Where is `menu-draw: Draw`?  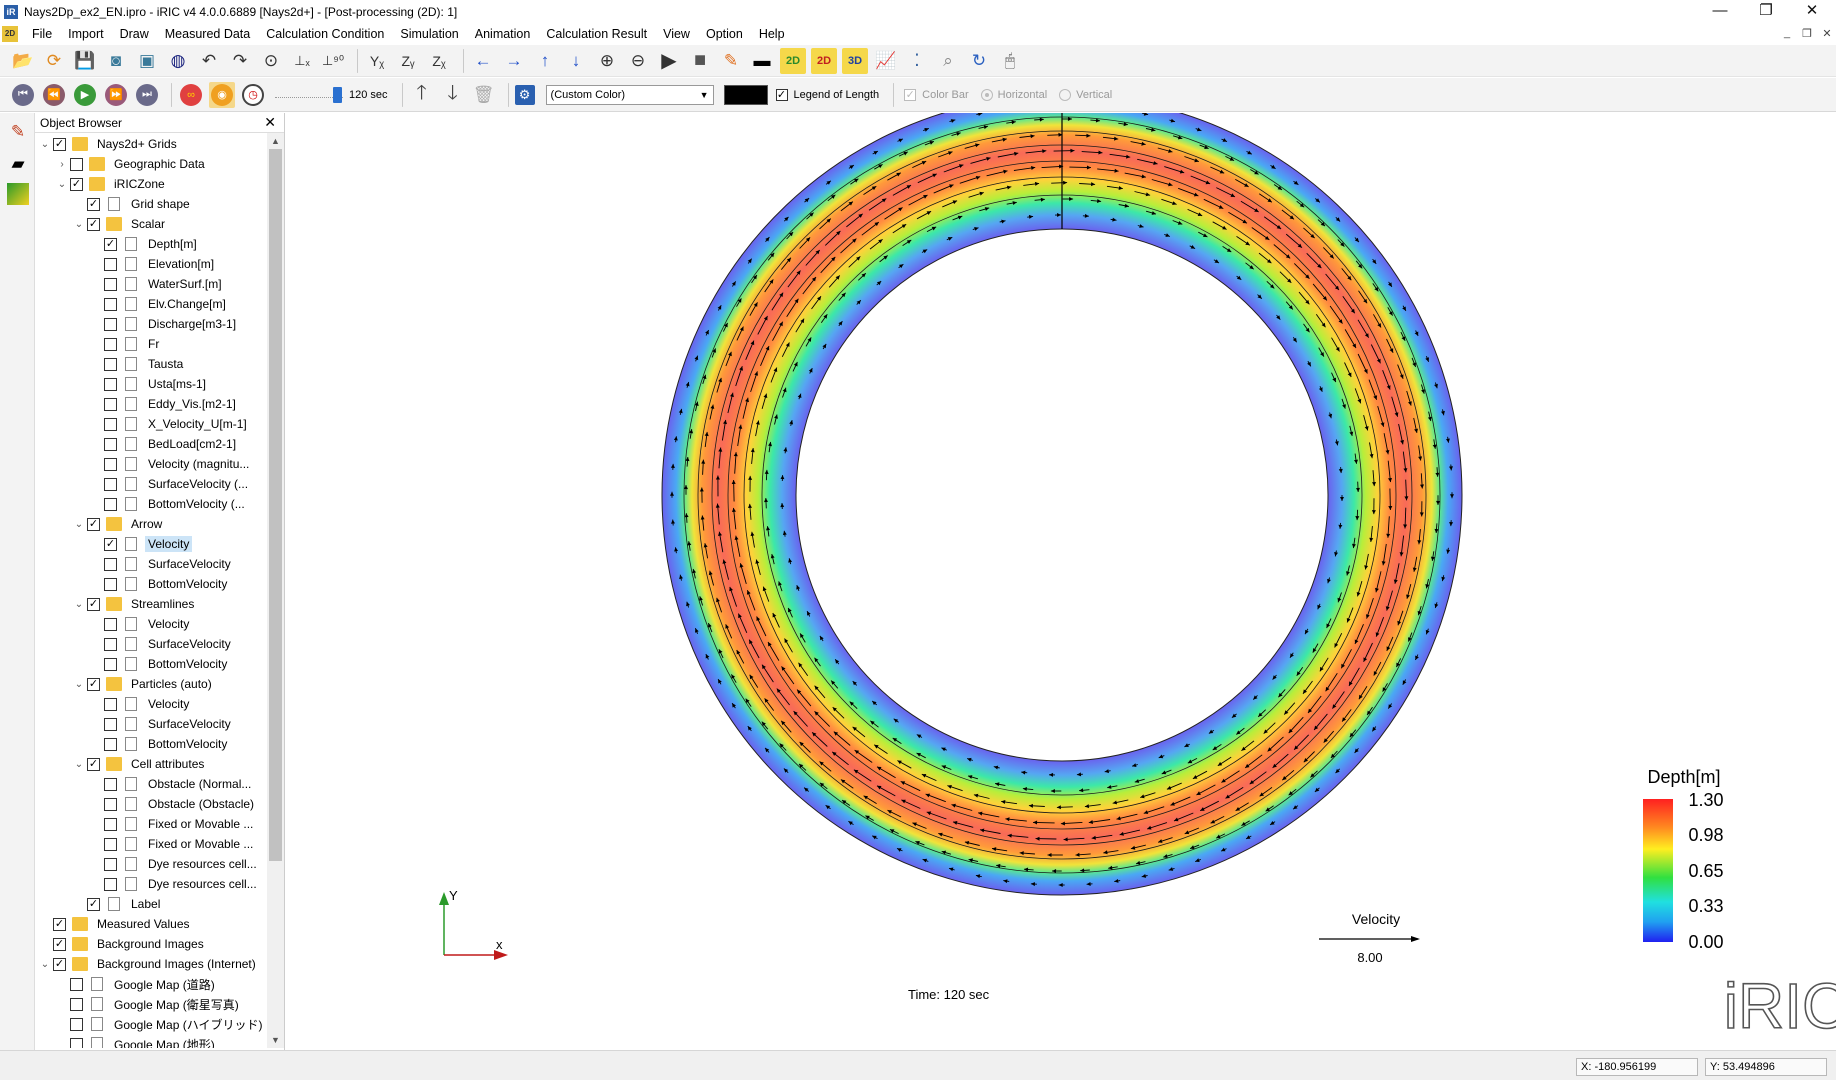 menu-draw: Draw is located at coordinates (134, 34).